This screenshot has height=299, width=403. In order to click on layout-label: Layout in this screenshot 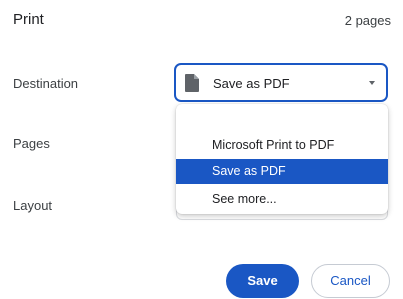, I will do `click(33, 205)`.